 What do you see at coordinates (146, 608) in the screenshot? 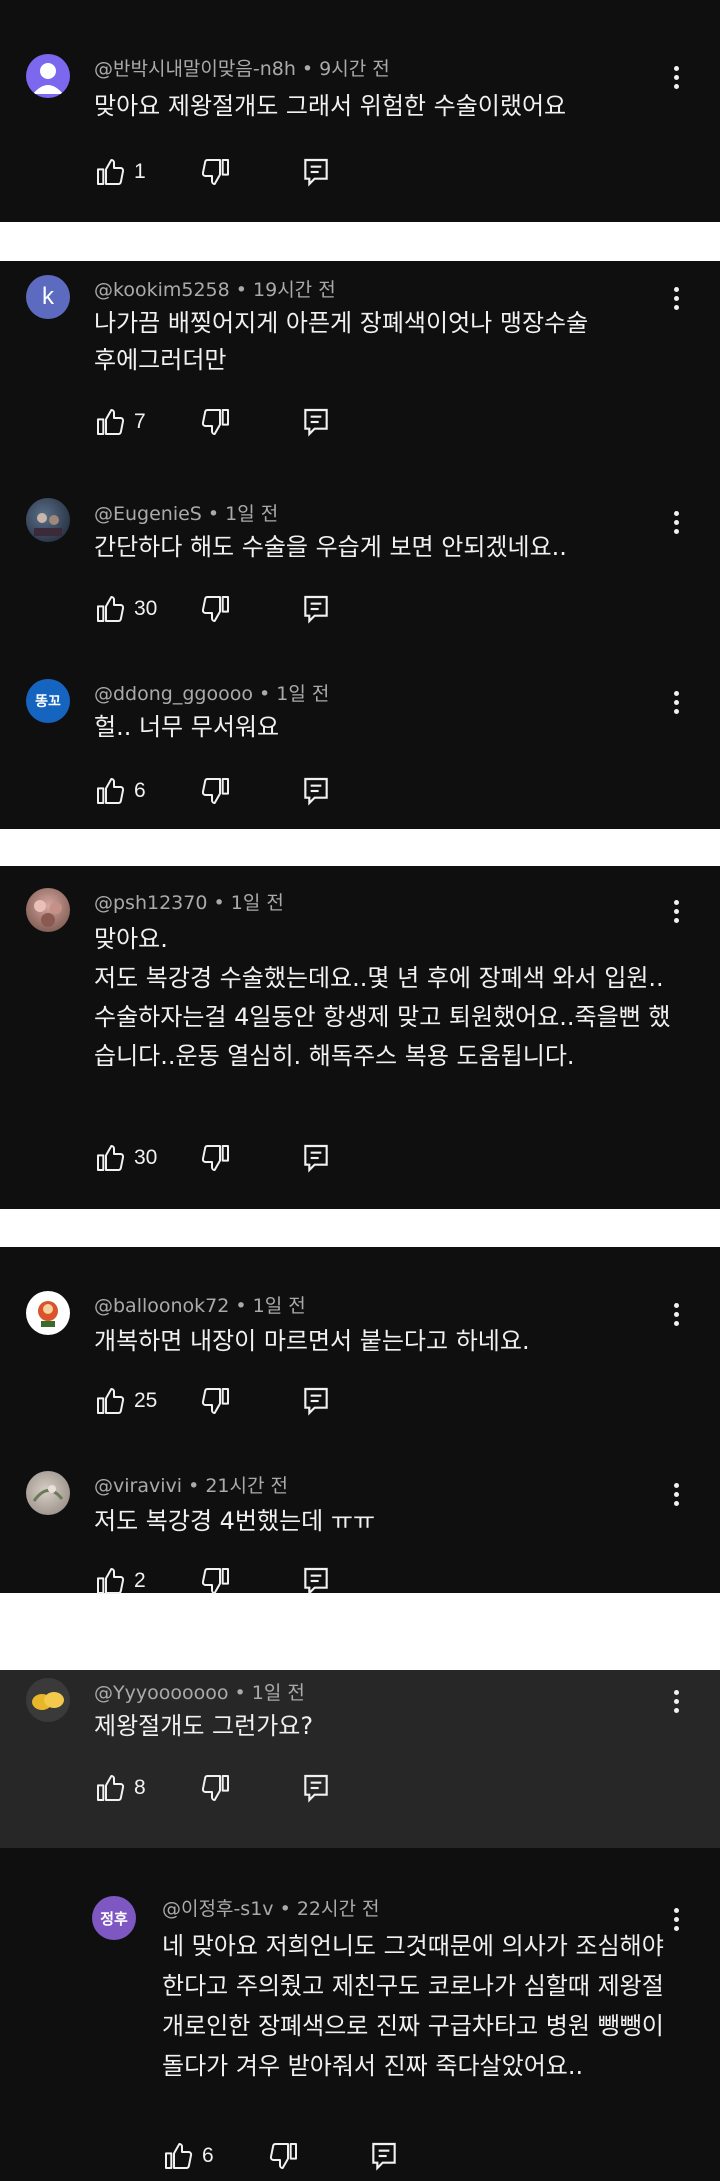
I see `like-count: 30` at bounding box center [146, 608].